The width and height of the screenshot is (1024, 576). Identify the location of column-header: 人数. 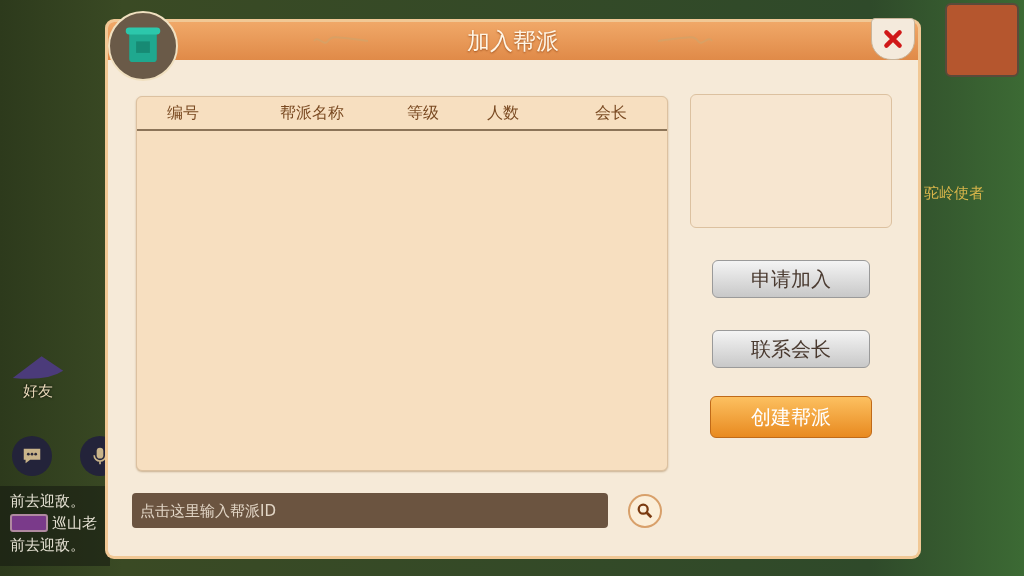
(503, 113).